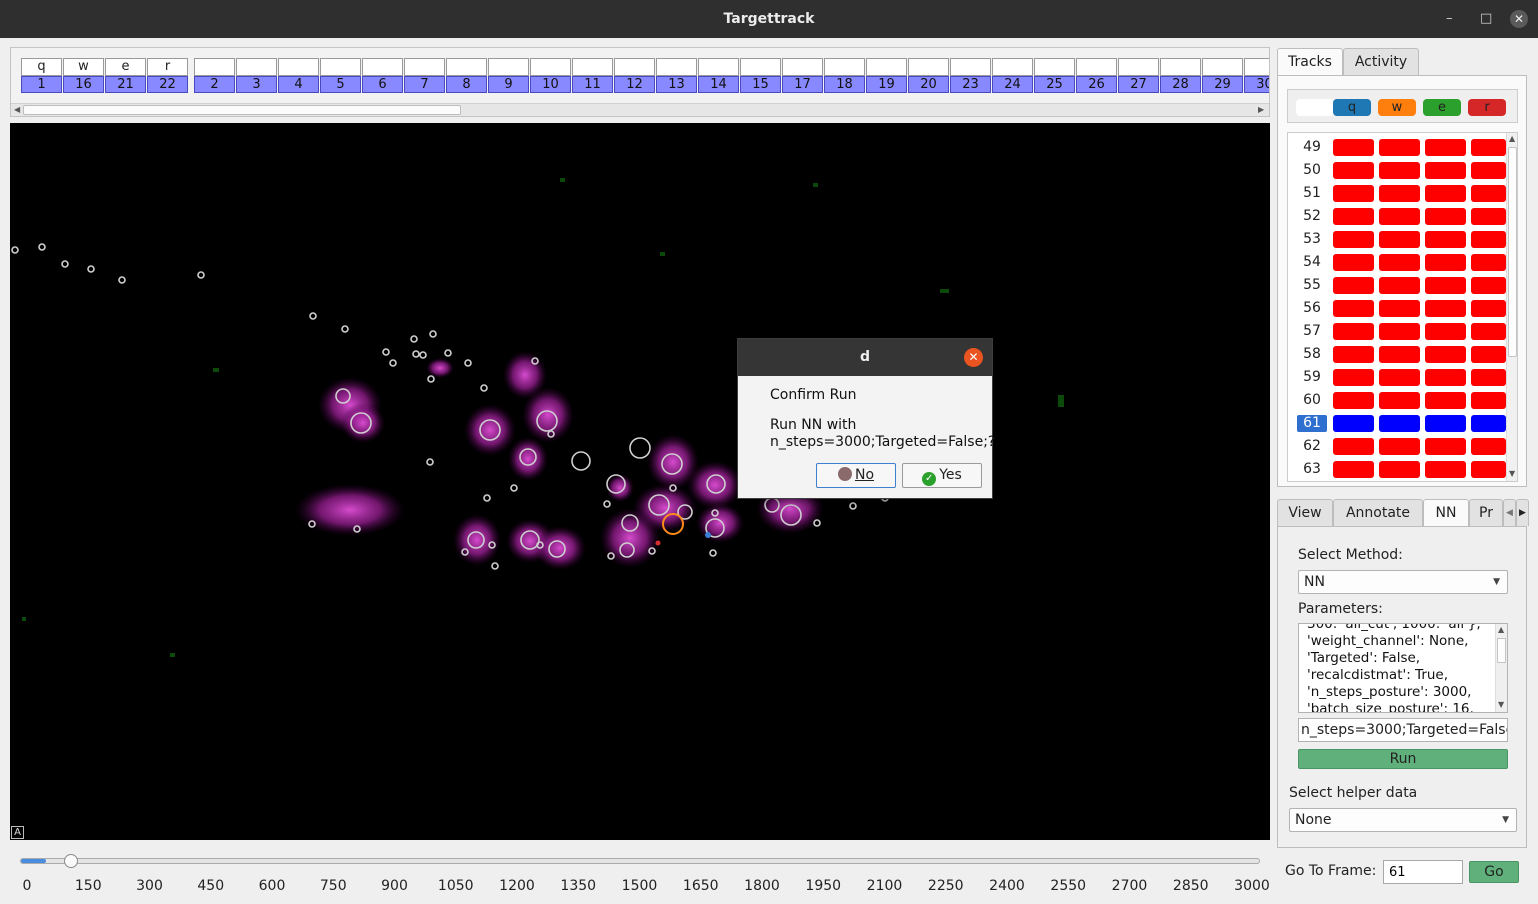 Image resolution: width=1538 pixels, height=904 pixels. I want to click on legend-chip: q, so click(1352, 107).